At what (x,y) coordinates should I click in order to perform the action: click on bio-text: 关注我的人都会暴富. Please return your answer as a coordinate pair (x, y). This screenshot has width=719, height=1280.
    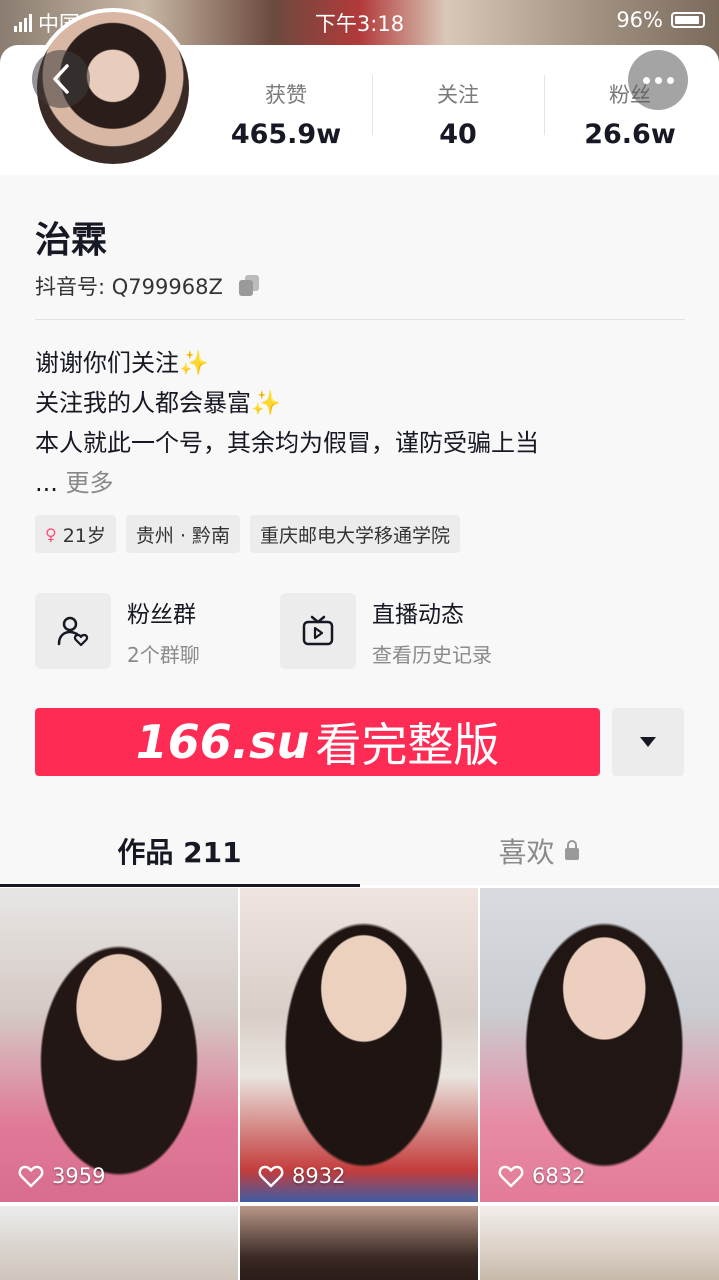
    Looking at the image, I should click on (143, 403).